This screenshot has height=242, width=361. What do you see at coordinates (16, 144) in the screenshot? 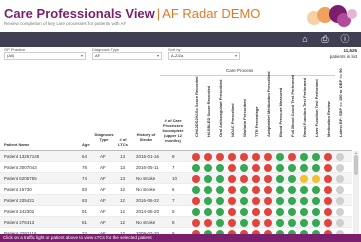
I see `col-patient-name: Patient Name` at bounding box center [16, 144].